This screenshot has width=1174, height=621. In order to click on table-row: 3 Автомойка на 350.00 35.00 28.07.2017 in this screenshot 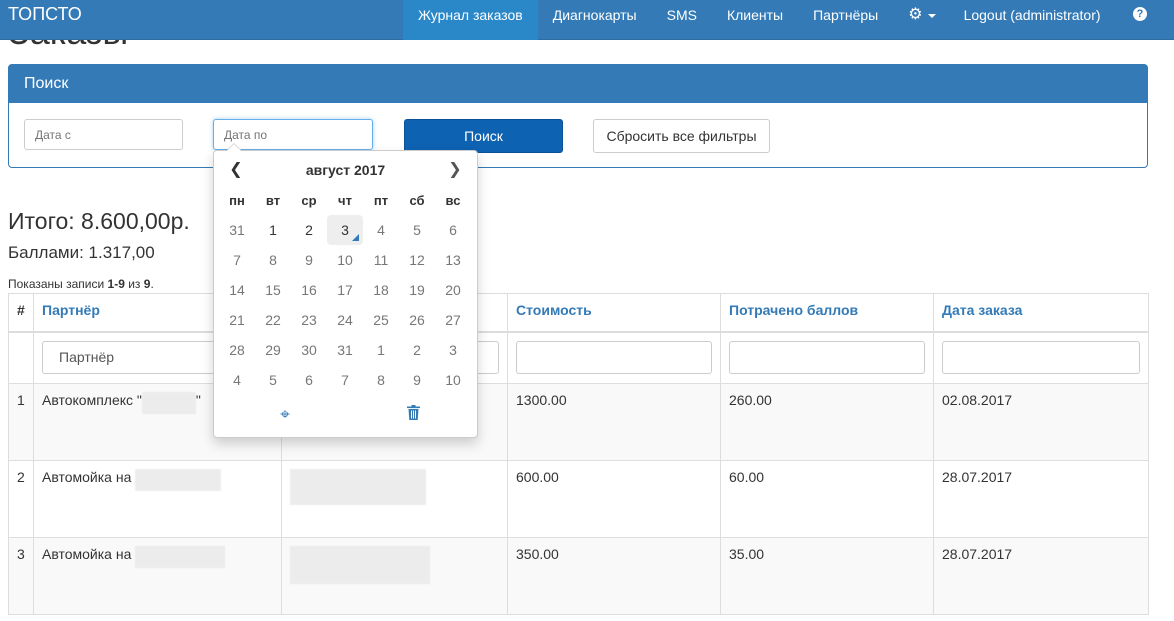, I will do `click(578, 576)`.